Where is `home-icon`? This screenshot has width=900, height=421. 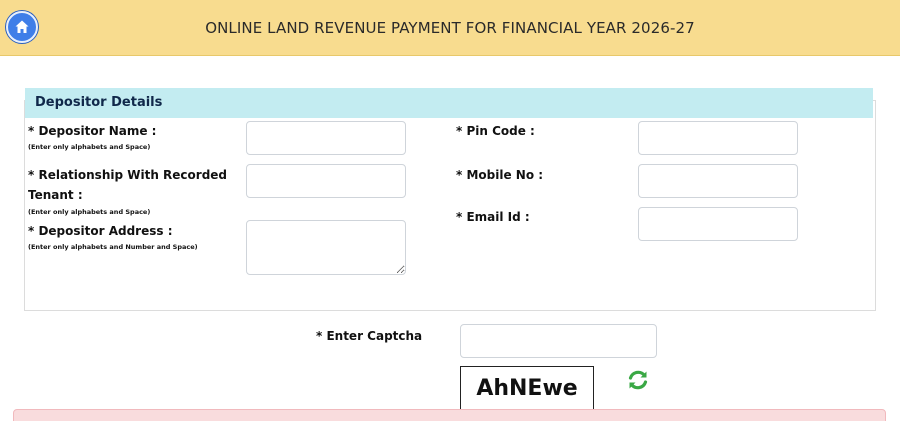
home-icon is located at coordinates (22, 26).